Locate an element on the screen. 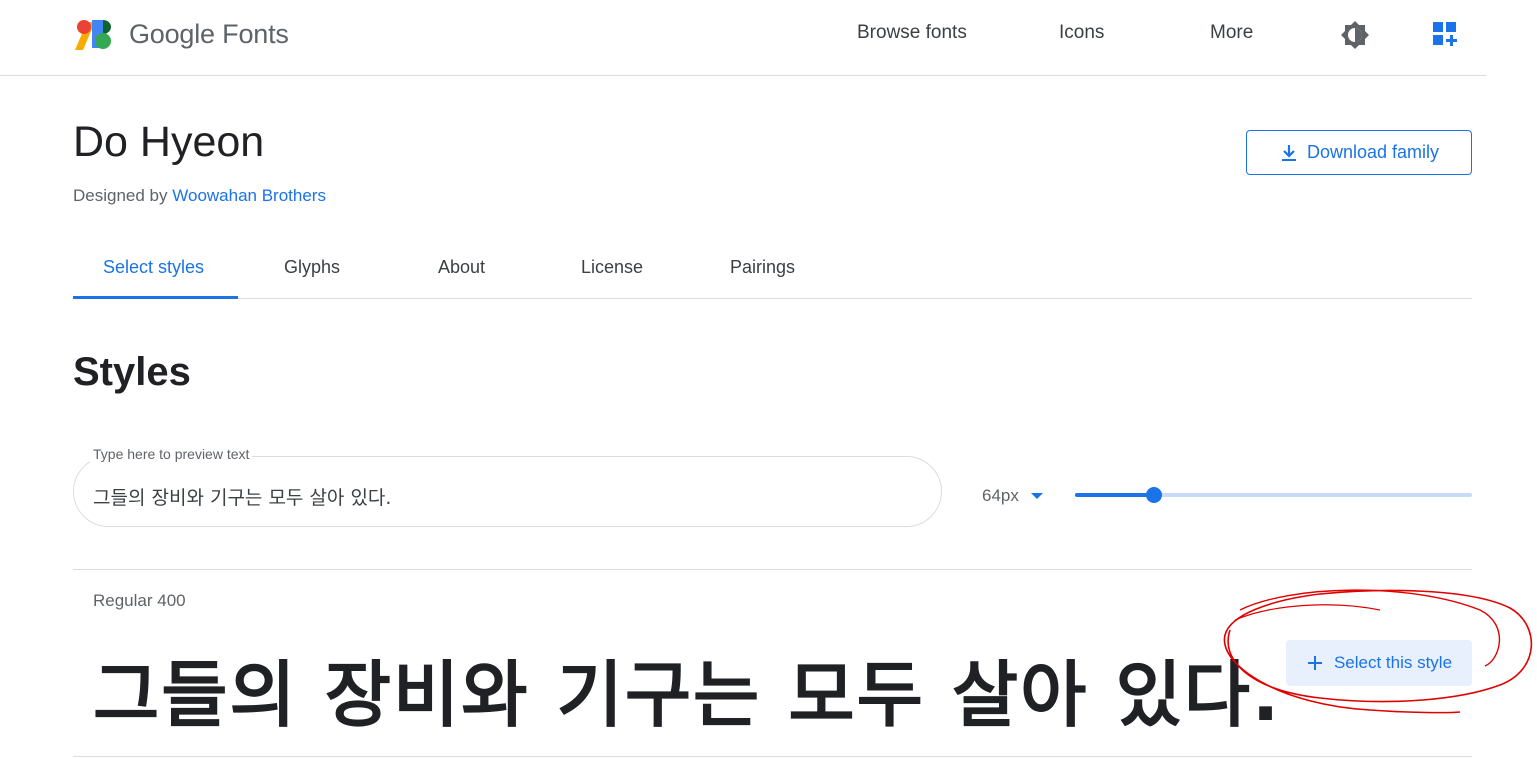 Image resolution: width=1537 pixels, height=759 pixels. tab-about: About is located at coordinates (461, 267).